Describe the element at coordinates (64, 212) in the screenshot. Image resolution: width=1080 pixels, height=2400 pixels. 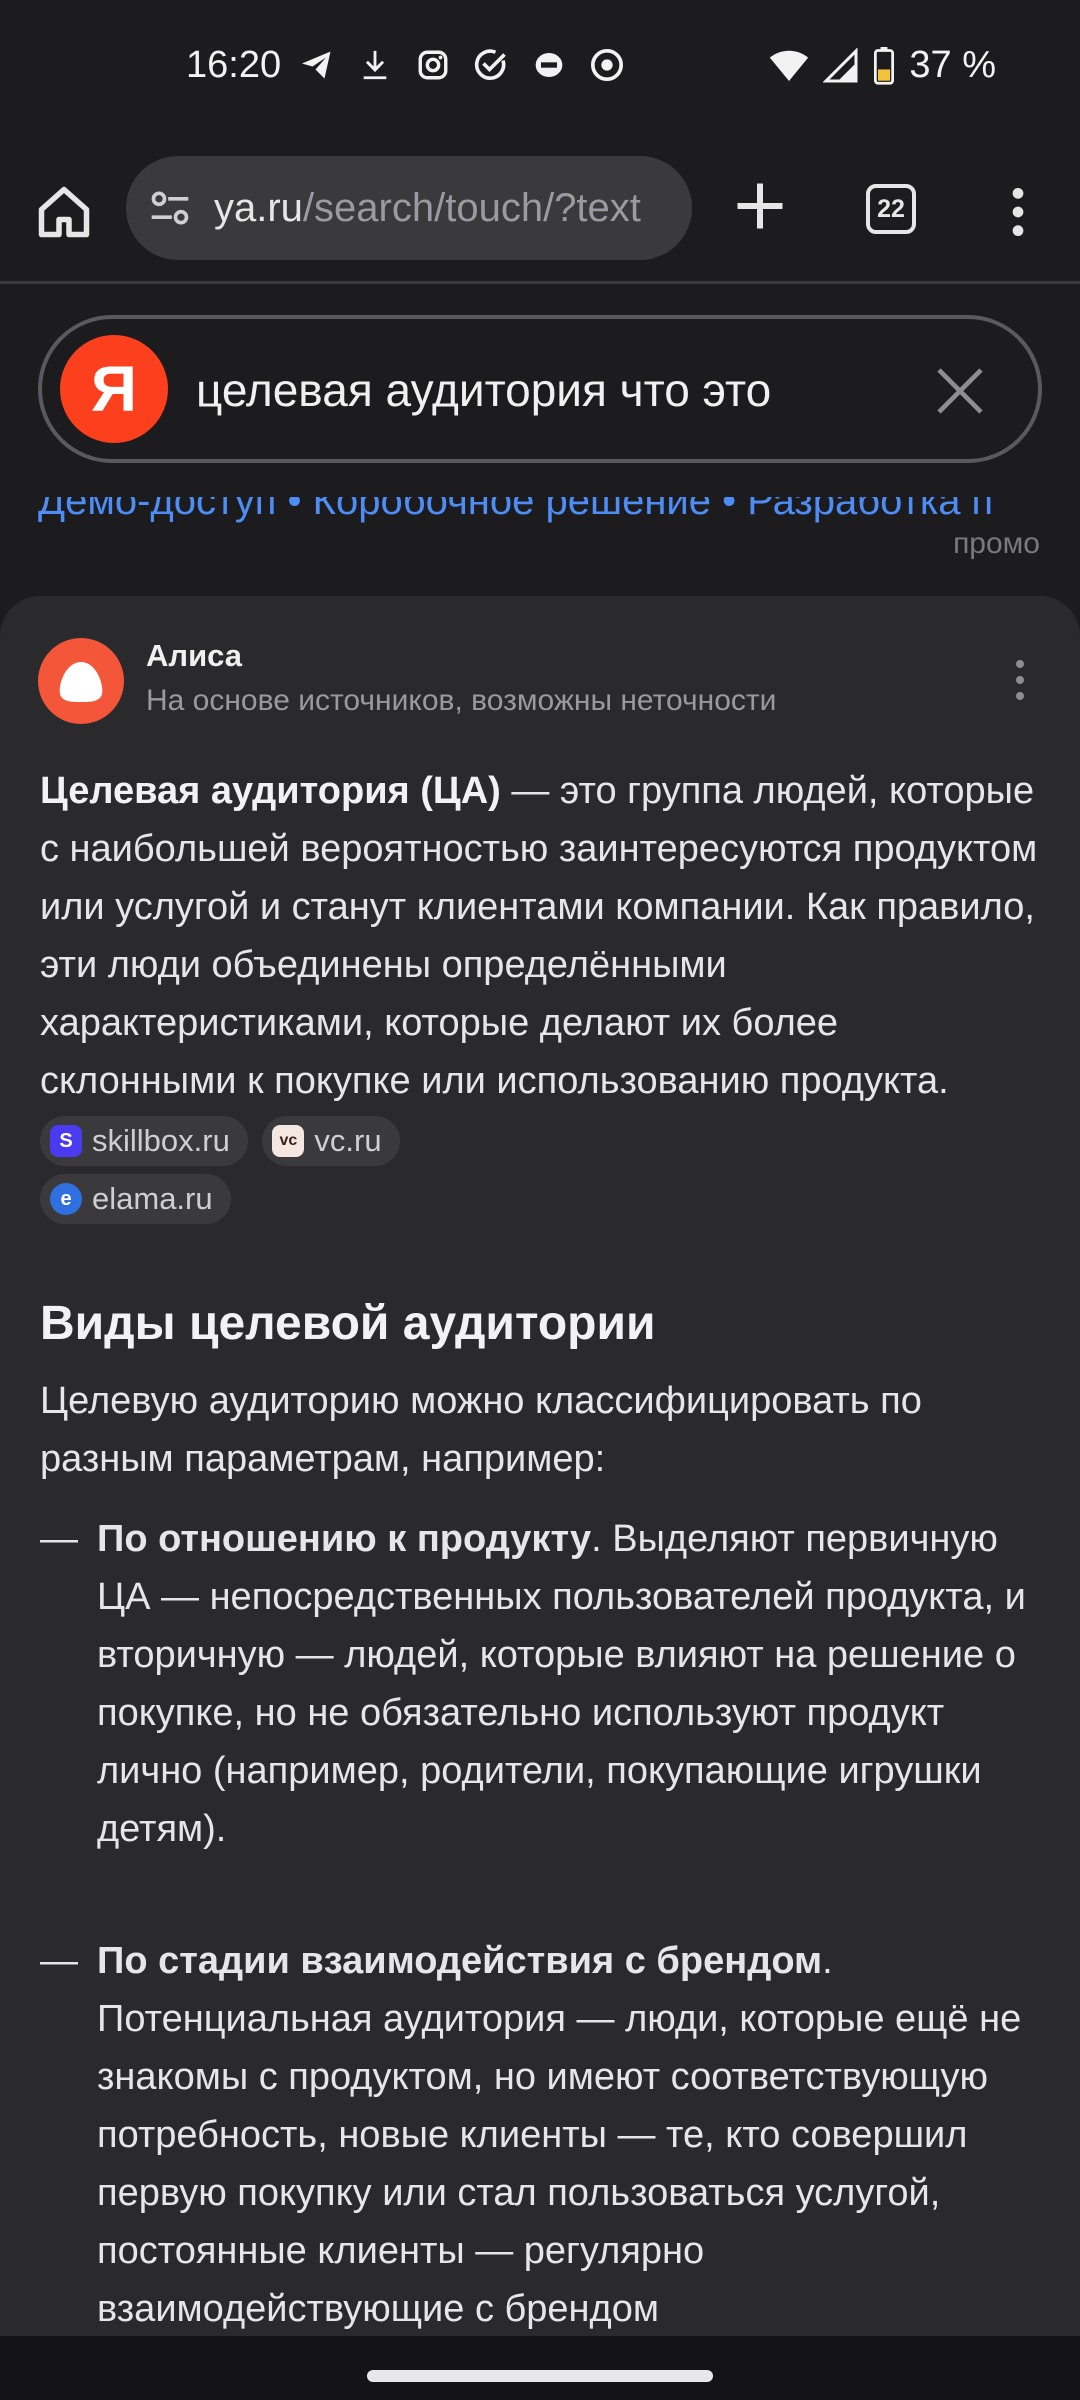
I see `home-icon` at that location.